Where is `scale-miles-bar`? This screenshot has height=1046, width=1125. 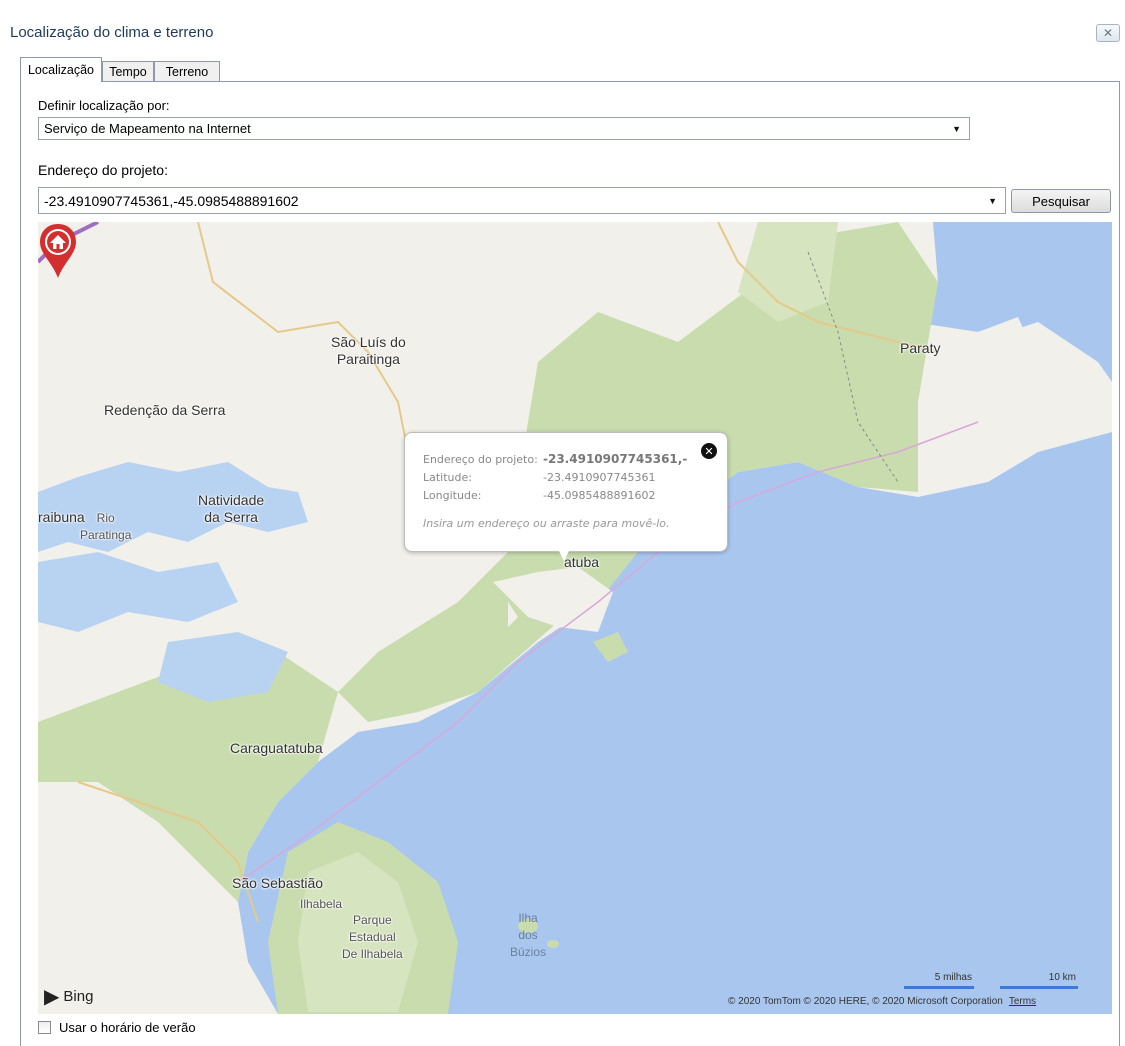
scale-miles-bar is located at coordinates (939, 987).